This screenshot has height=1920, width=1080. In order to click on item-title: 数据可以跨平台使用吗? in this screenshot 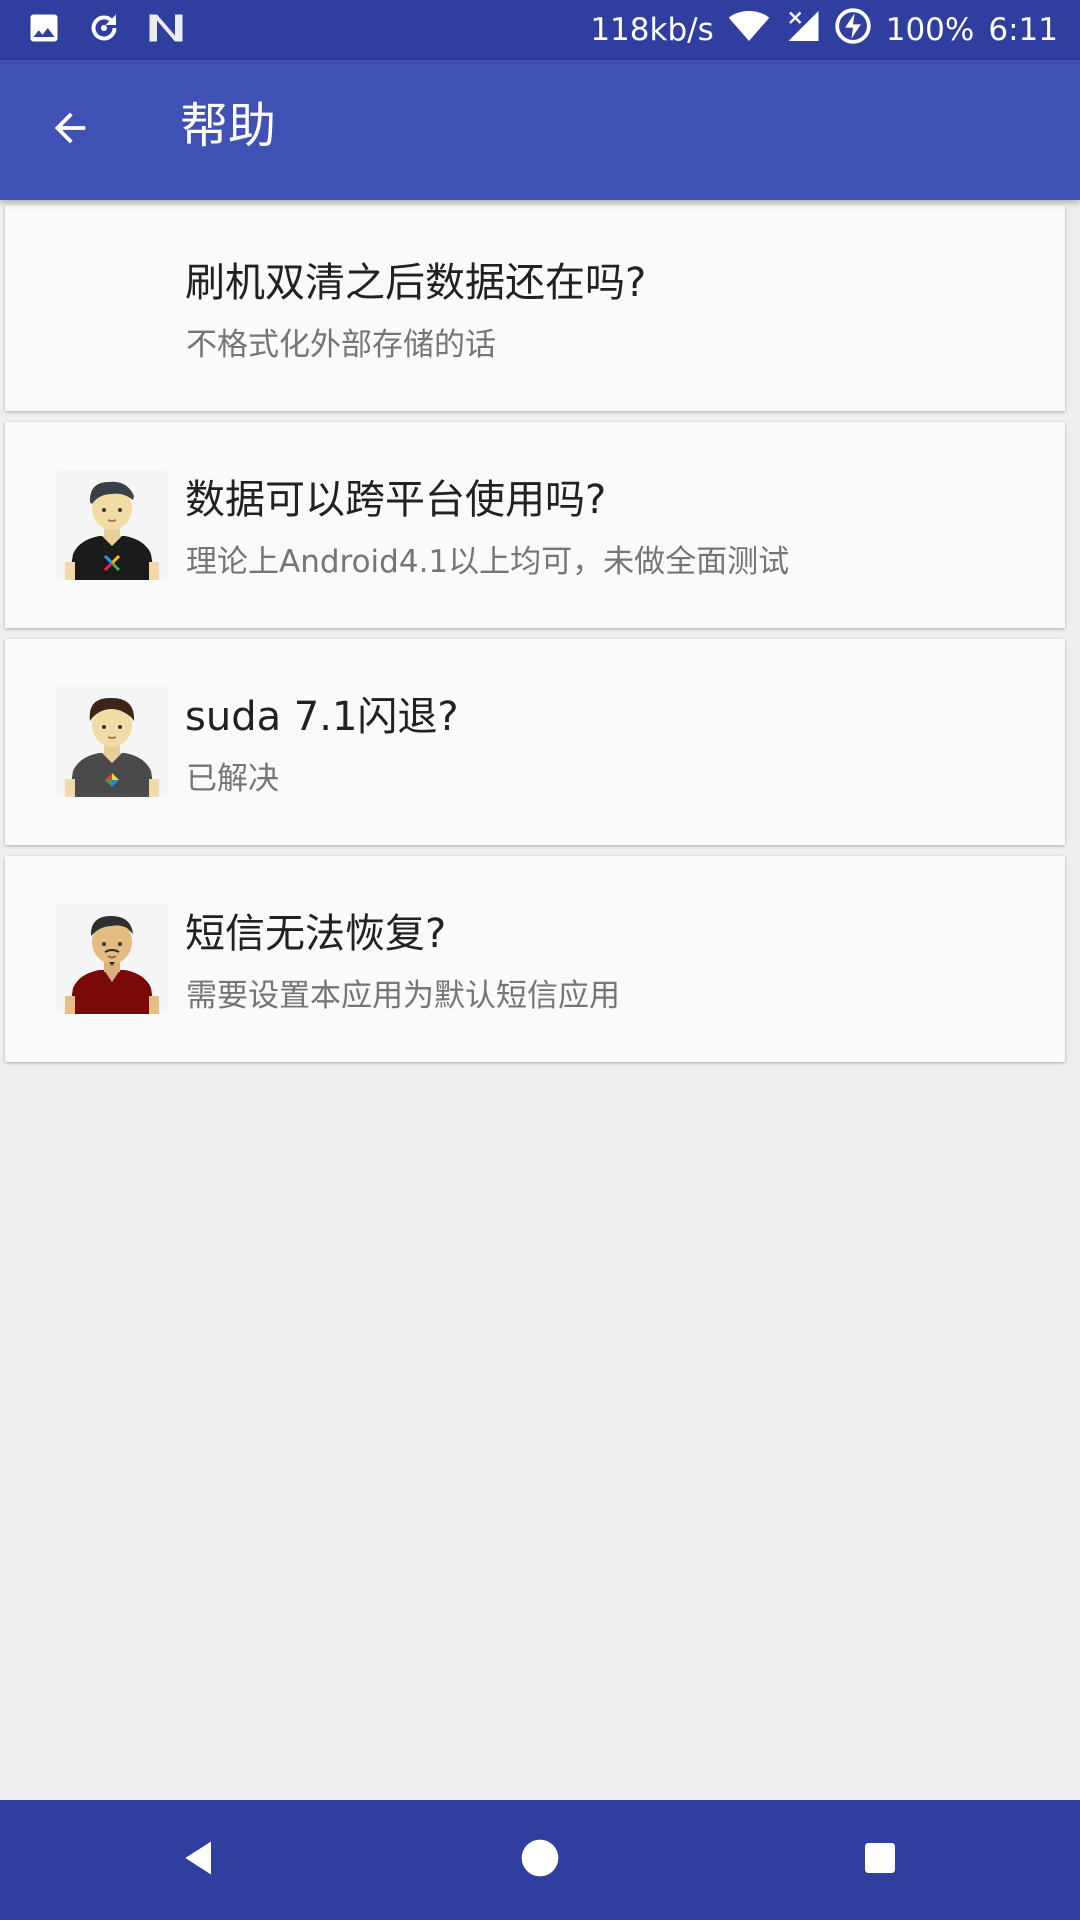, I will do `click(396, 500)`.